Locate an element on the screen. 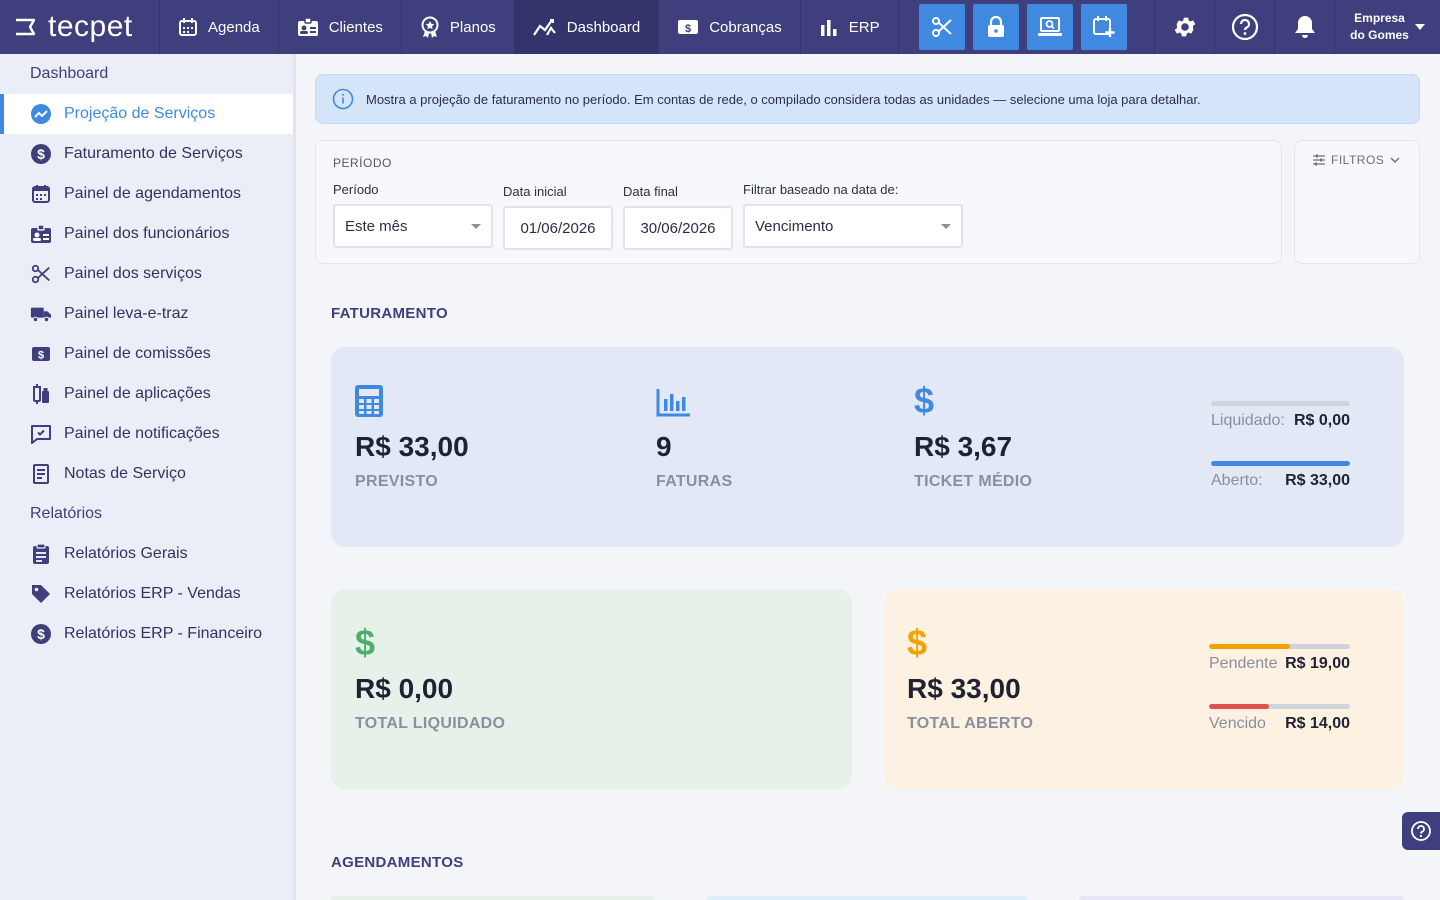 This screenshot has height=900, width=1440. settings-button is located at coordinates (1184, 27).